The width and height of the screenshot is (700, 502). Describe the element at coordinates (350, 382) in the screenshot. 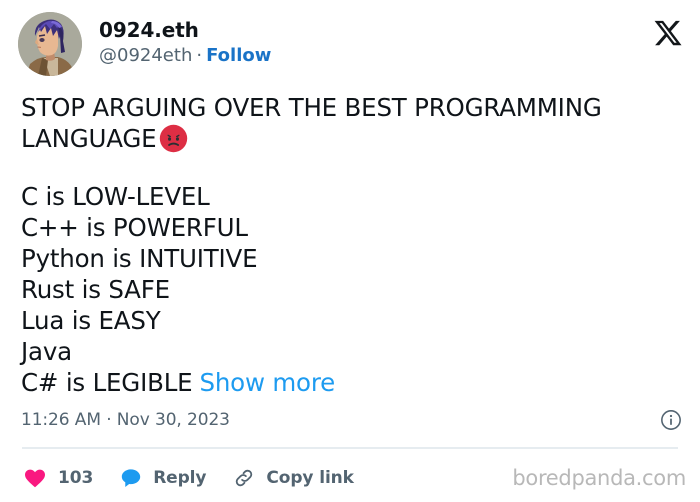

I see `language-line-last: C# is LEGIBLE Show more` at that location.